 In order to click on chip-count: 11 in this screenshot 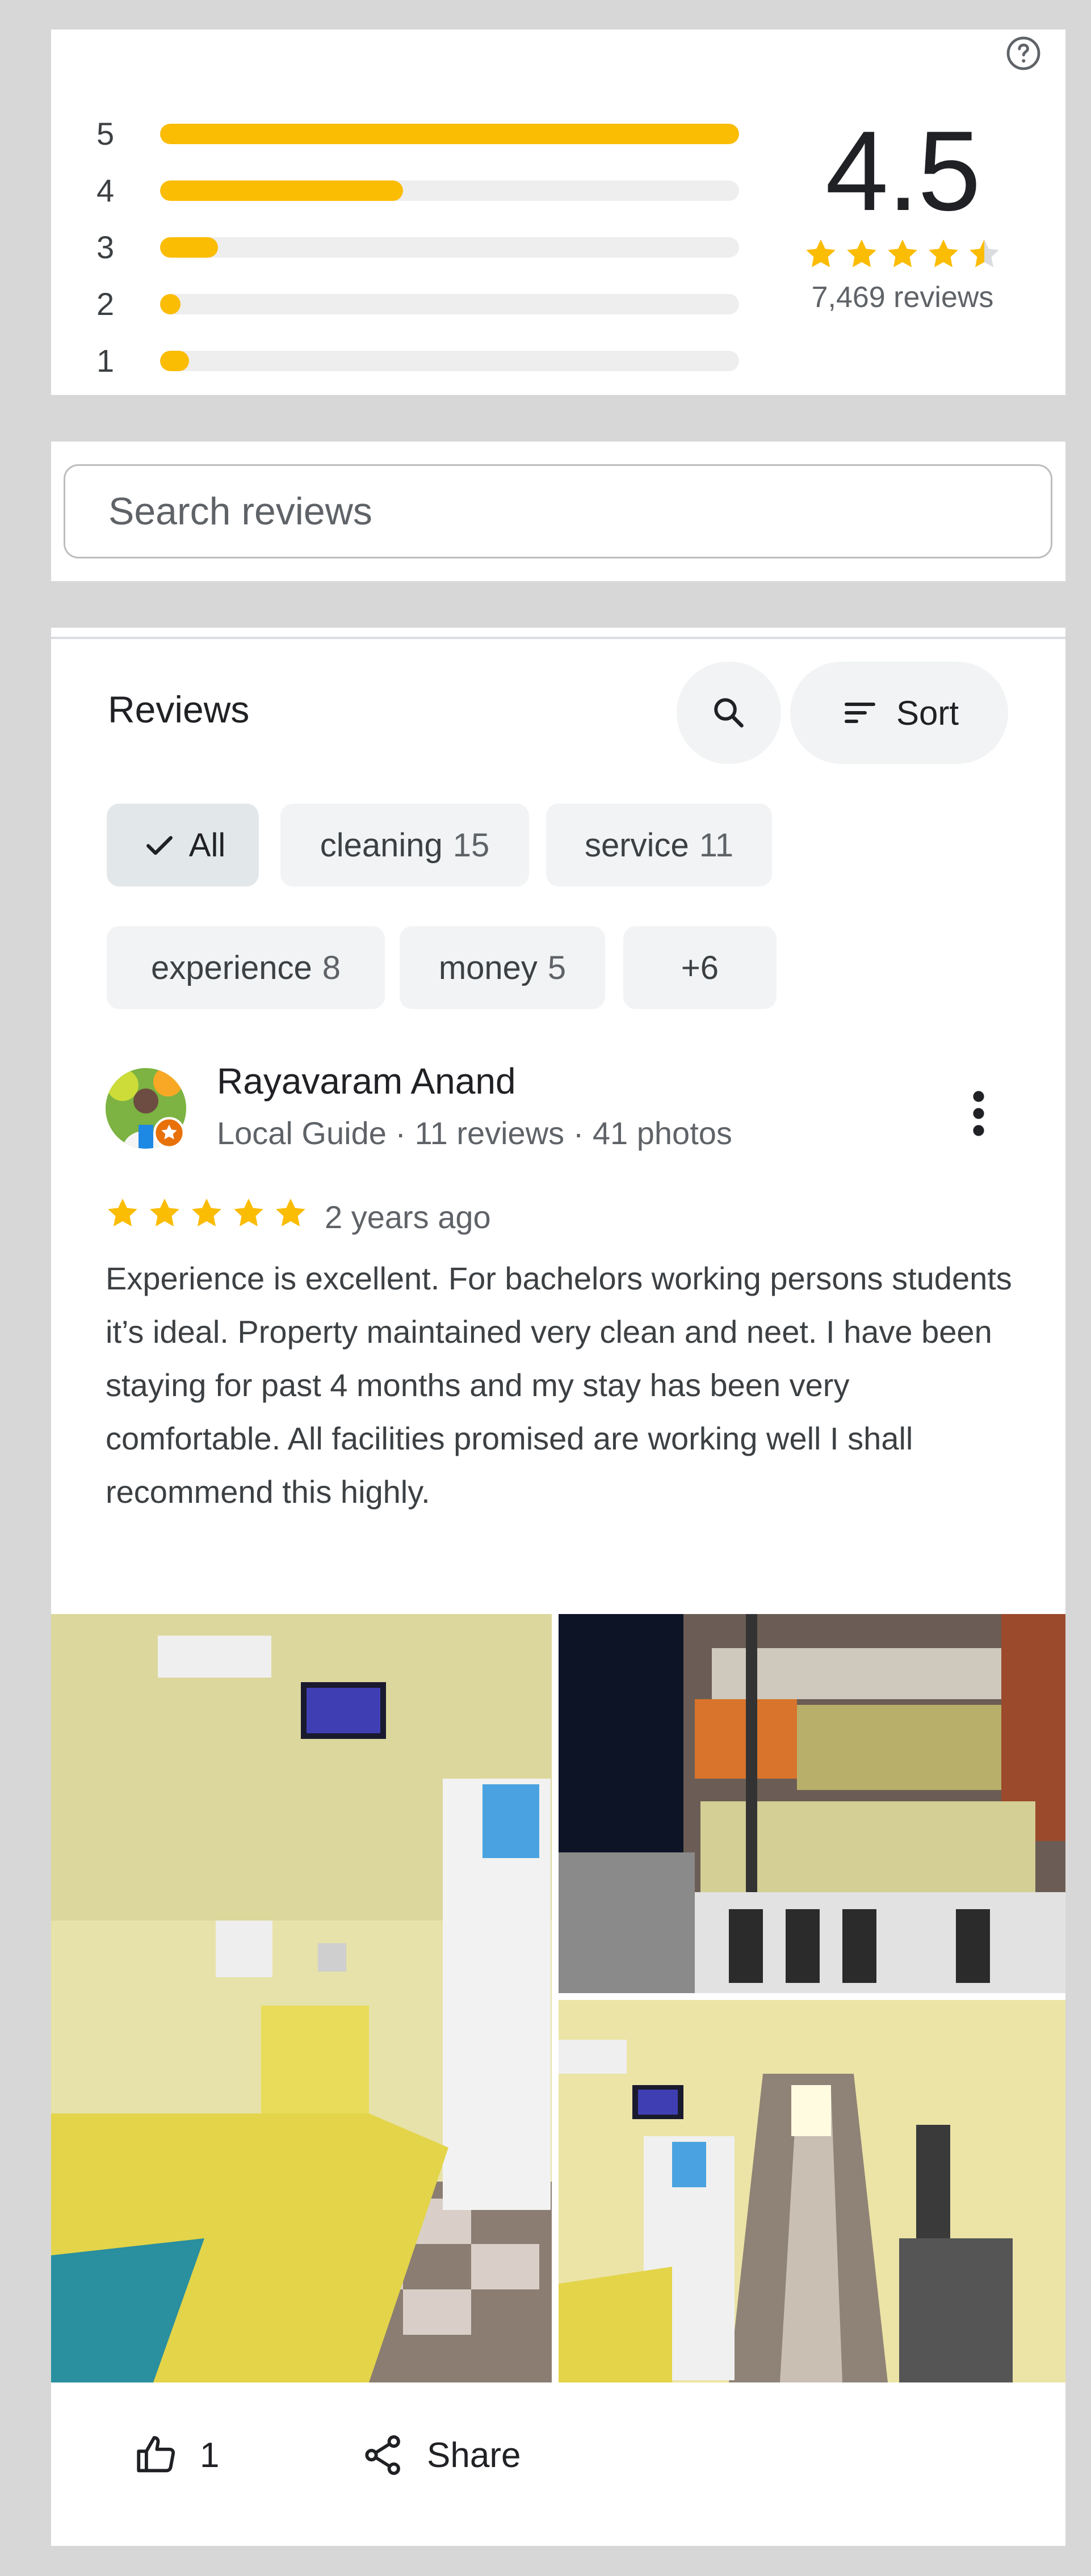, I will do `click(716, 845)`.